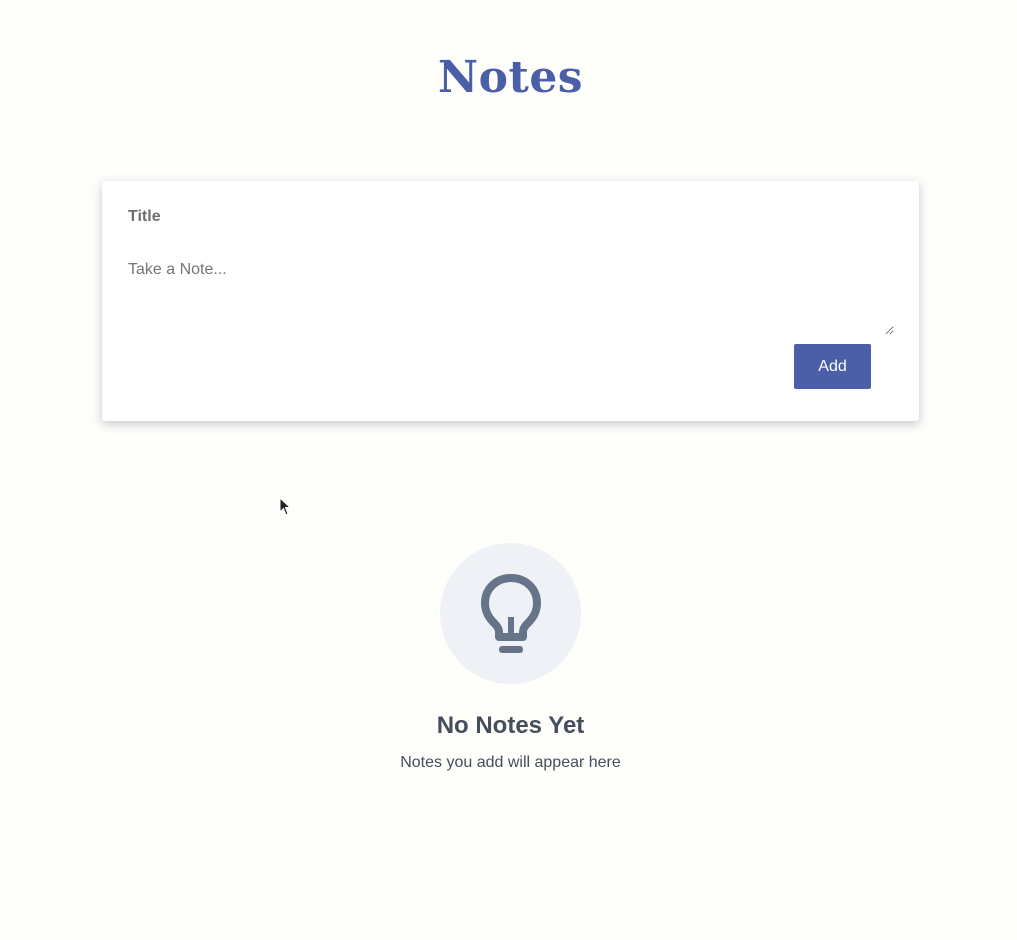 The image size is (1017, 940). I want to click on mouse-cursor-icon, so click(285, 506).